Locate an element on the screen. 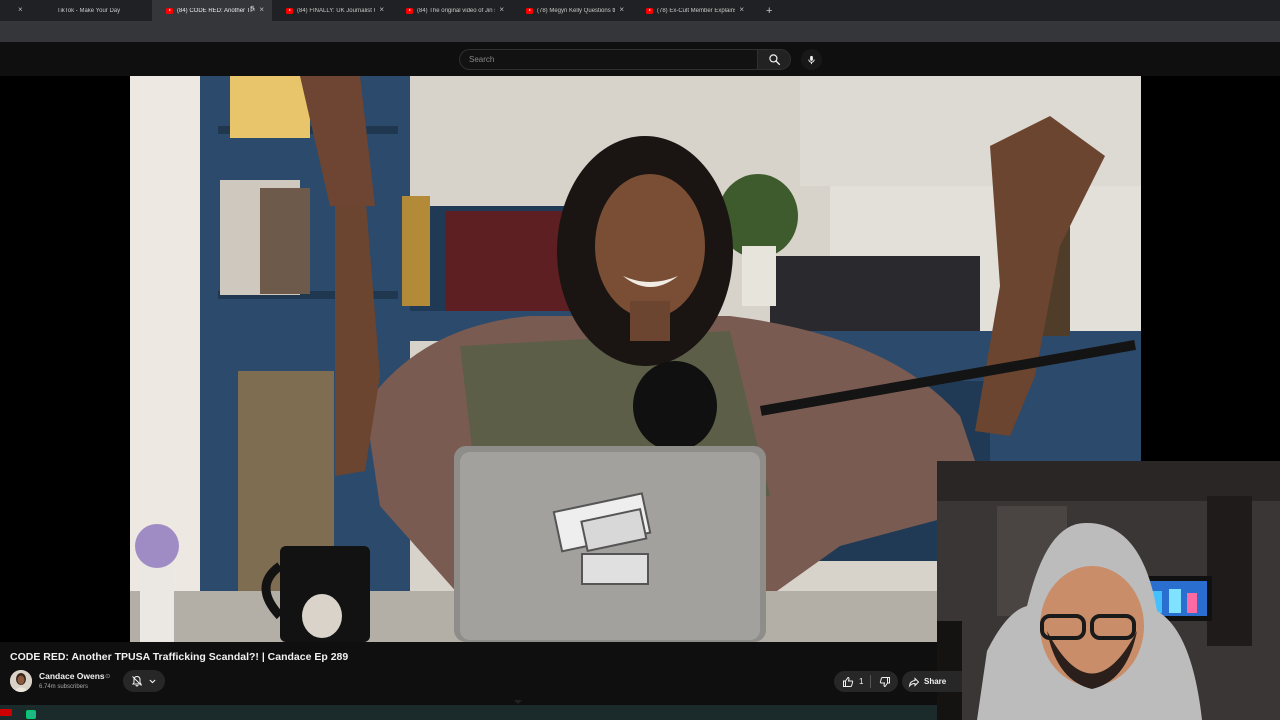  verified-icon: ⊙ is located at coordinates (108, 676).